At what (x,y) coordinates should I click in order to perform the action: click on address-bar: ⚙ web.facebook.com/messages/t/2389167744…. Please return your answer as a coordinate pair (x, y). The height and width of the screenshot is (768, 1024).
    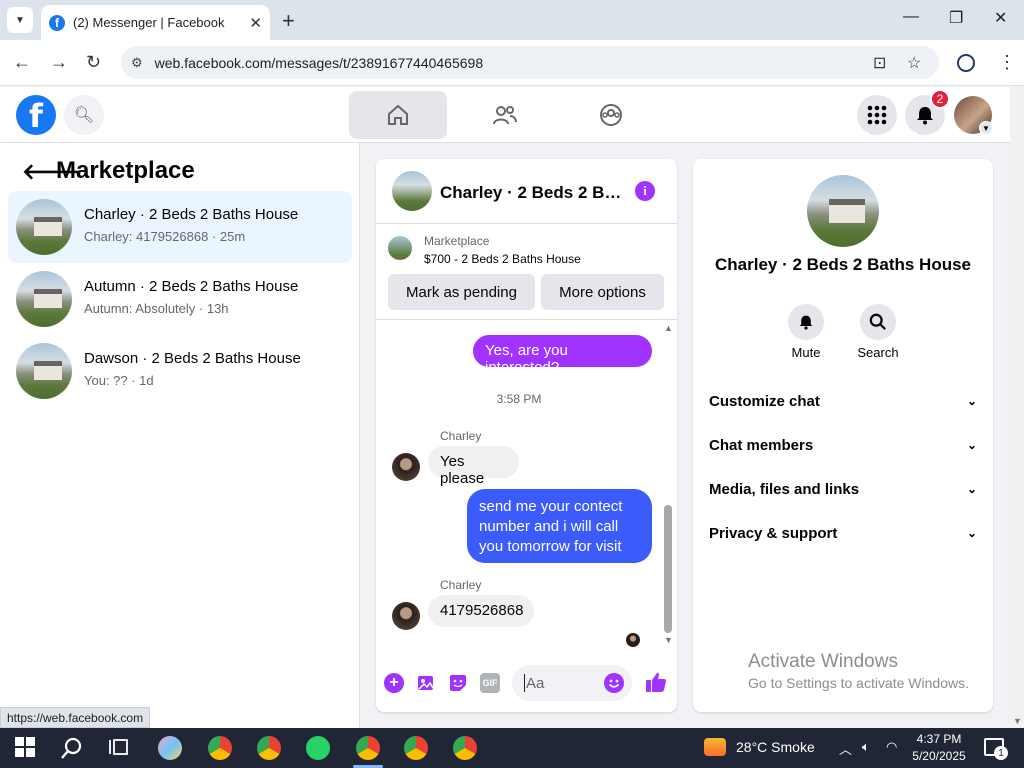
    Looking at the image, I should click on (530, 62).